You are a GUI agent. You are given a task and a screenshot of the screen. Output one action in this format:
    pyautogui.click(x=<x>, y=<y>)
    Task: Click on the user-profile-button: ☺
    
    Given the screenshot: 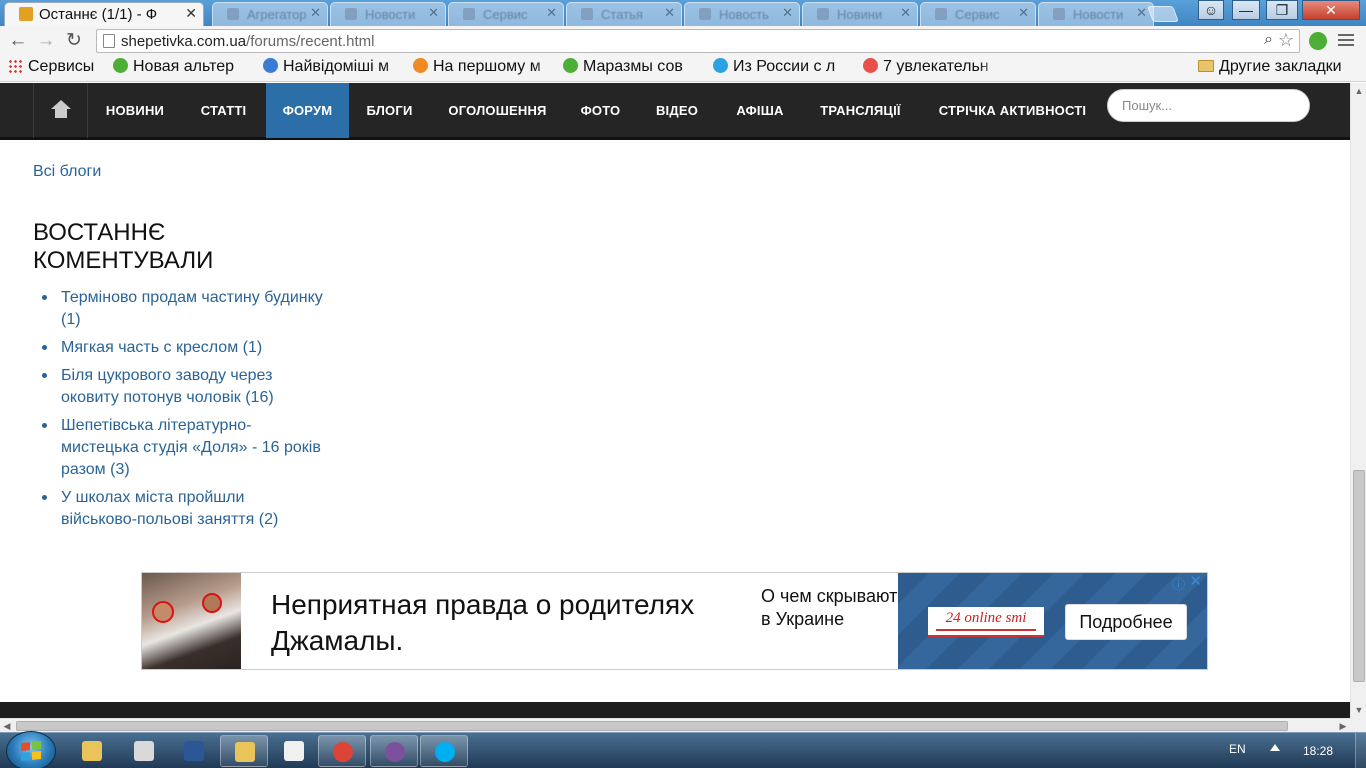 What is the action you would take?
    pyautogui.click(x=1211, y=10)
    